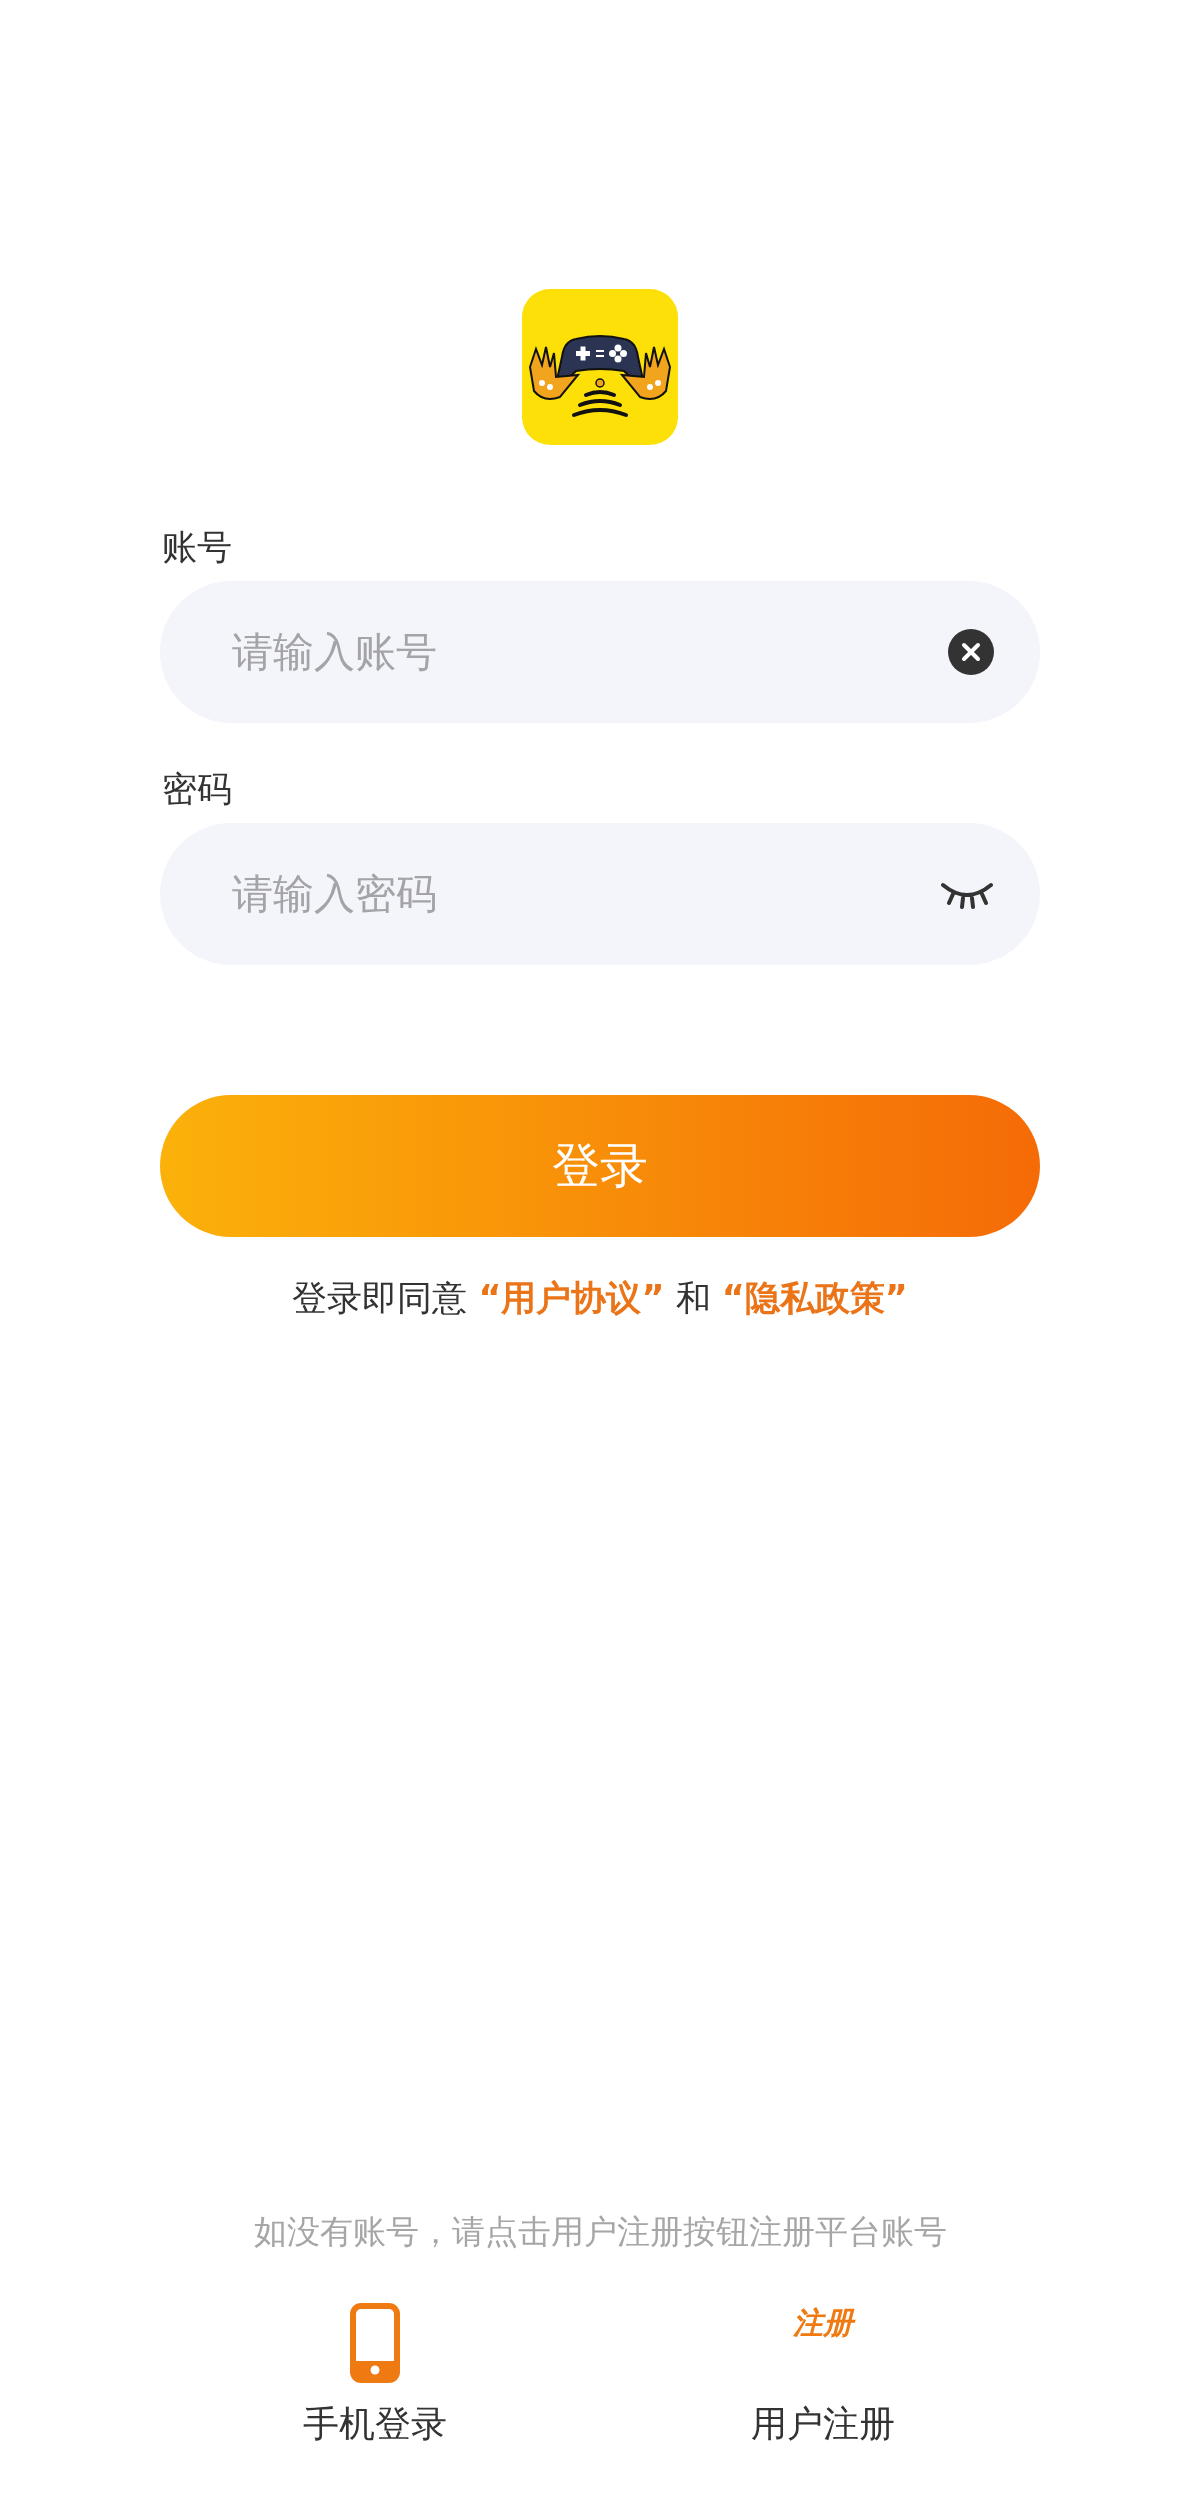 This screenshot has height=2505, width=1200. I want to click on agreement-text: 登录即同意 “用户协议” 和 “隐私政策”, so click(600, 1298).